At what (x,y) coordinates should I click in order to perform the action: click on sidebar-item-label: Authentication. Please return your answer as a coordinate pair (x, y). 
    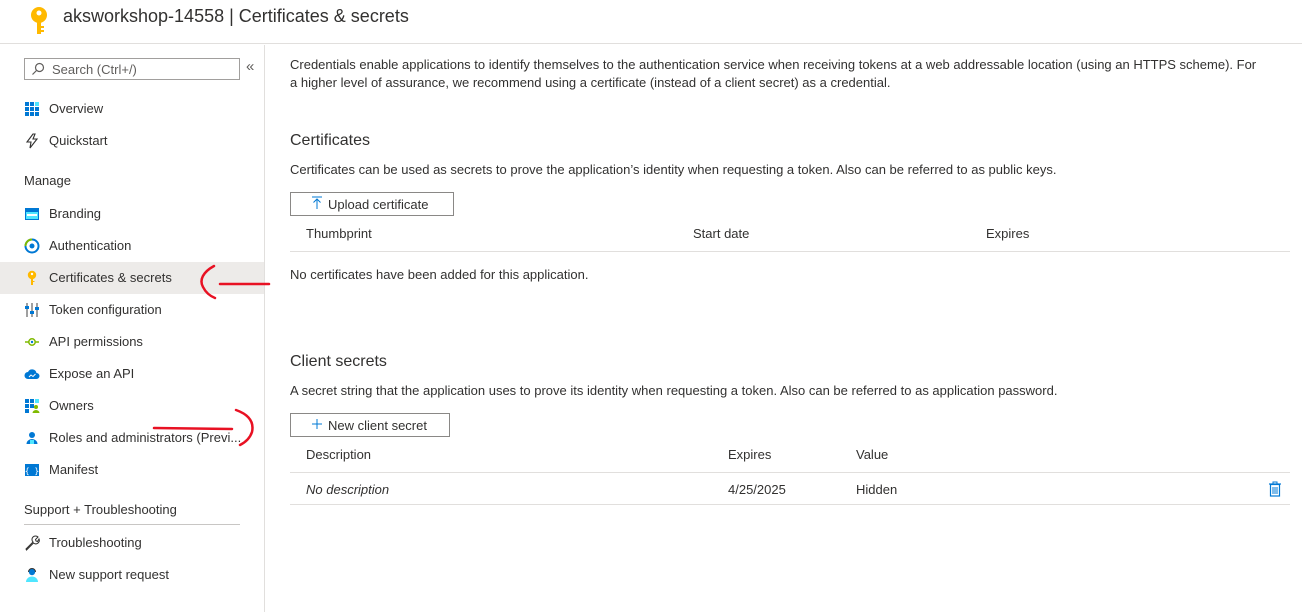
    Looking at the image, I should click on (90, 245).